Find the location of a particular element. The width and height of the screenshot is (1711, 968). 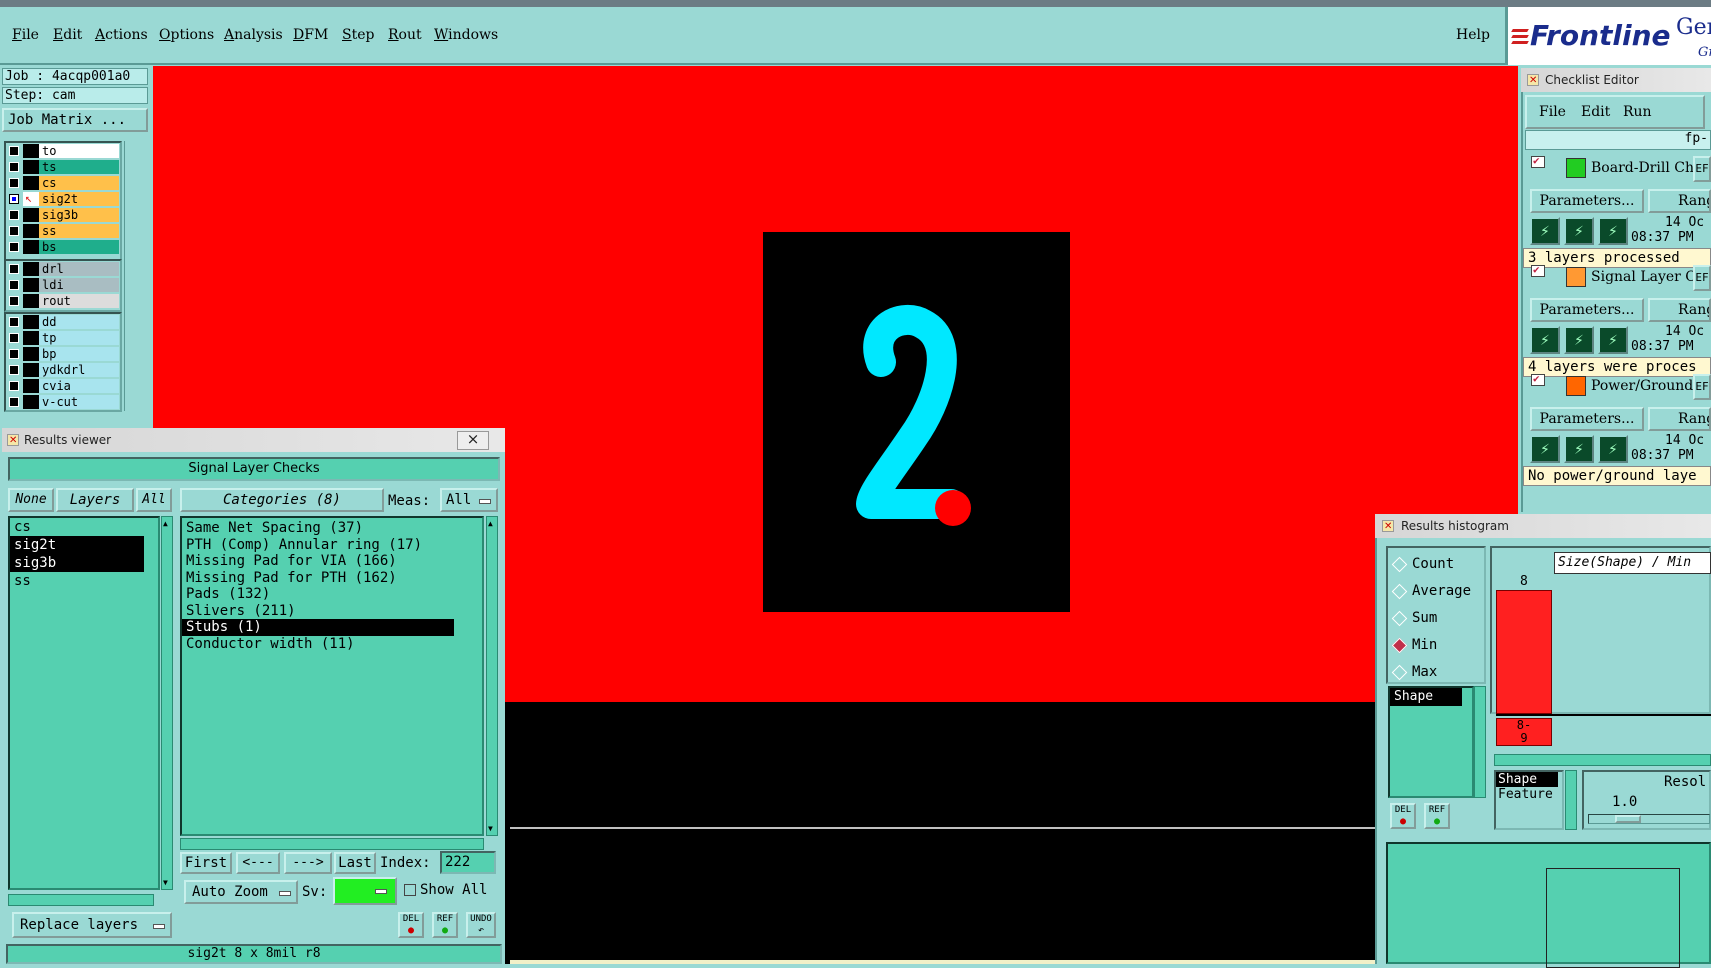

layers-none-button: None is located at coordinates (31, 500).